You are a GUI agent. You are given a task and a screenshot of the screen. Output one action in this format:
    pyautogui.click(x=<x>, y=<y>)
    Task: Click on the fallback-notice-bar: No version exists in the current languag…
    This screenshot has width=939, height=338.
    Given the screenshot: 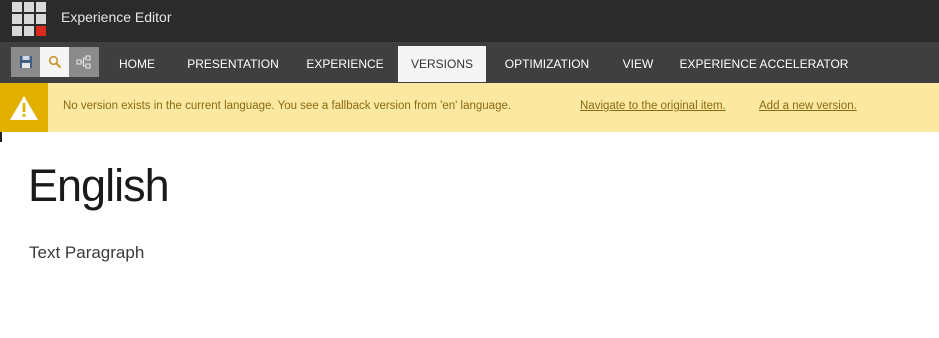 What is the action you would take?
    pyautogui.click(x=469, y=107)
    